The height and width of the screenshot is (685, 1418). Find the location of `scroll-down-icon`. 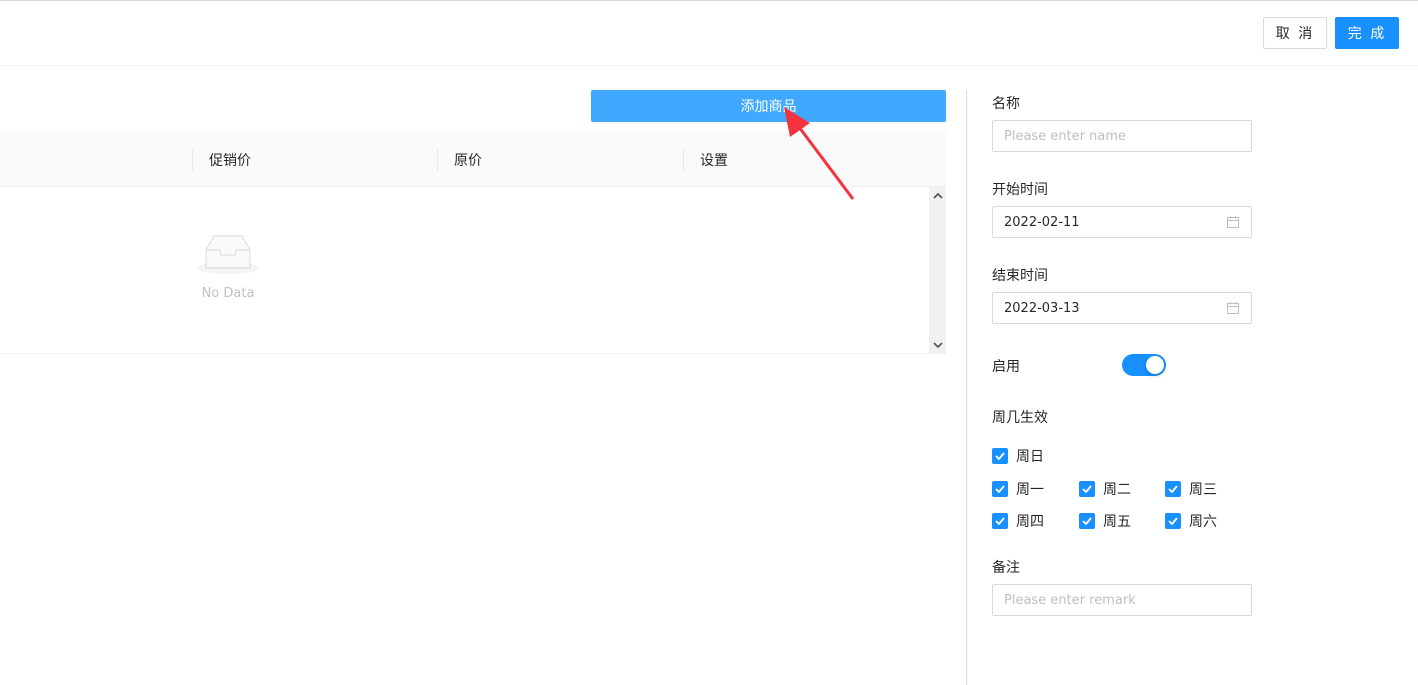

scroll-down-icon is located at coordinates (937, 344).